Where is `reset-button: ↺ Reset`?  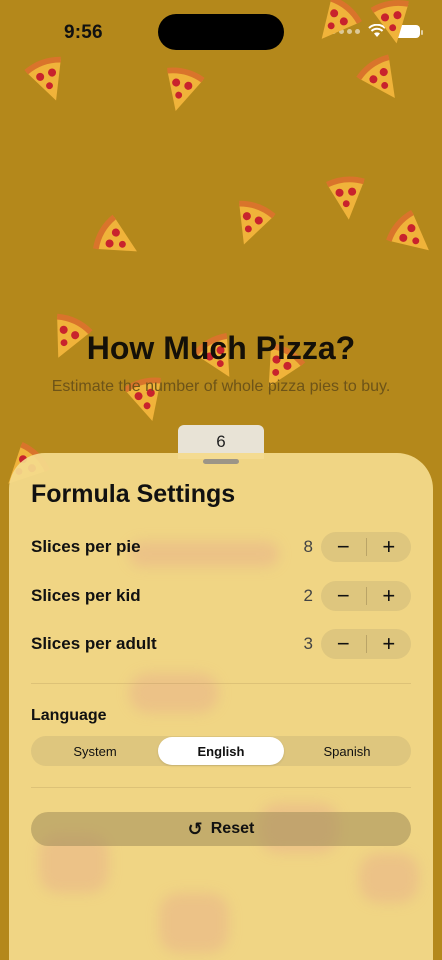
reset-button: ↺ Reset is located at coordinates (221, 829).